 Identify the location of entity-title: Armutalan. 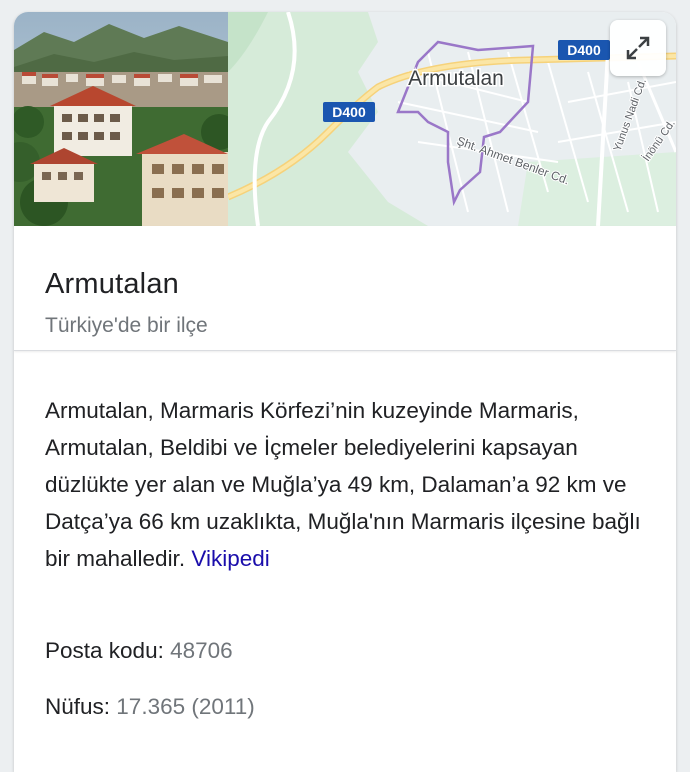
(112, 284).